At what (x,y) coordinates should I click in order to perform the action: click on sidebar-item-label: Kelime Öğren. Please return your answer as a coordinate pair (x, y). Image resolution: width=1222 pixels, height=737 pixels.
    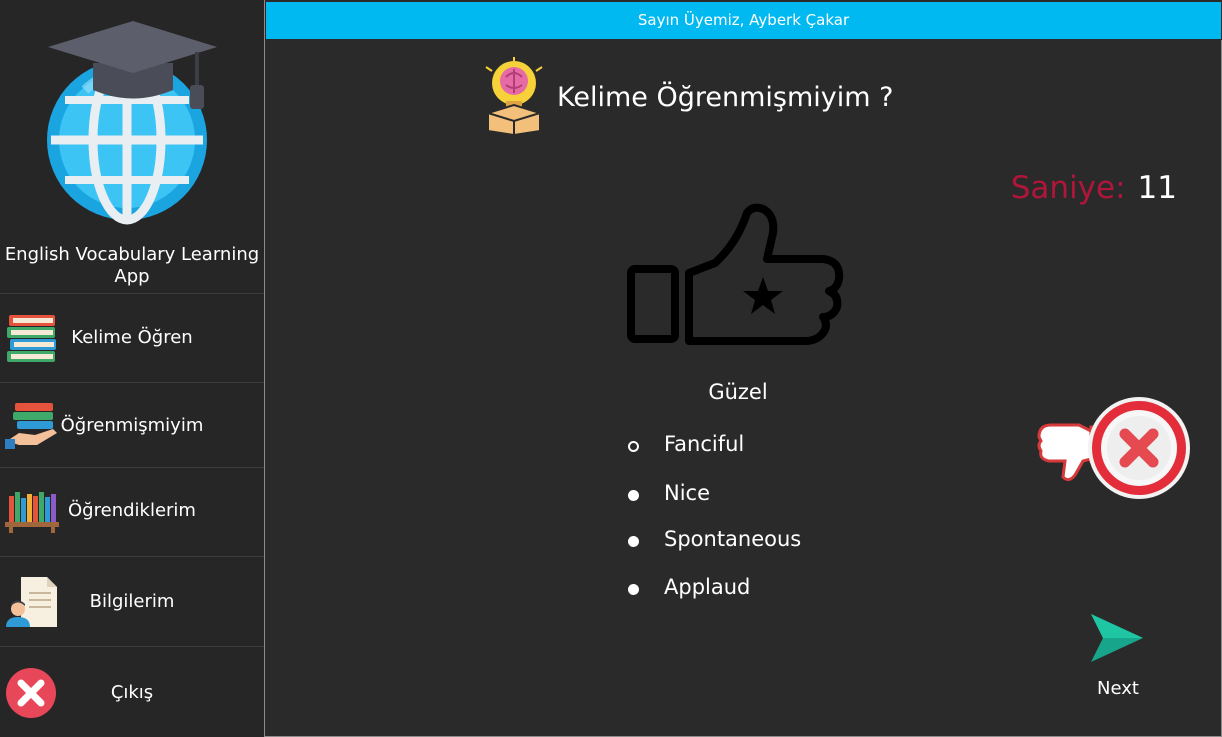
    Looking at the image, I should click on (132, 337).